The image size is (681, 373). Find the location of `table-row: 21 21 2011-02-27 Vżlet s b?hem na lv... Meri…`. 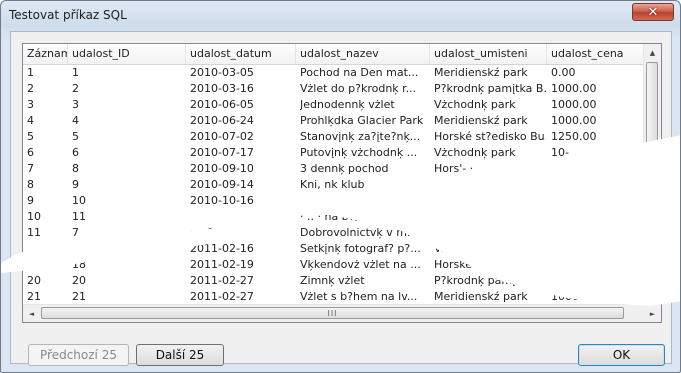

table-row: 21 21 2011-02-27 Vżlet s b?hem na lv... Meri… is located at coordinates (336, 297).